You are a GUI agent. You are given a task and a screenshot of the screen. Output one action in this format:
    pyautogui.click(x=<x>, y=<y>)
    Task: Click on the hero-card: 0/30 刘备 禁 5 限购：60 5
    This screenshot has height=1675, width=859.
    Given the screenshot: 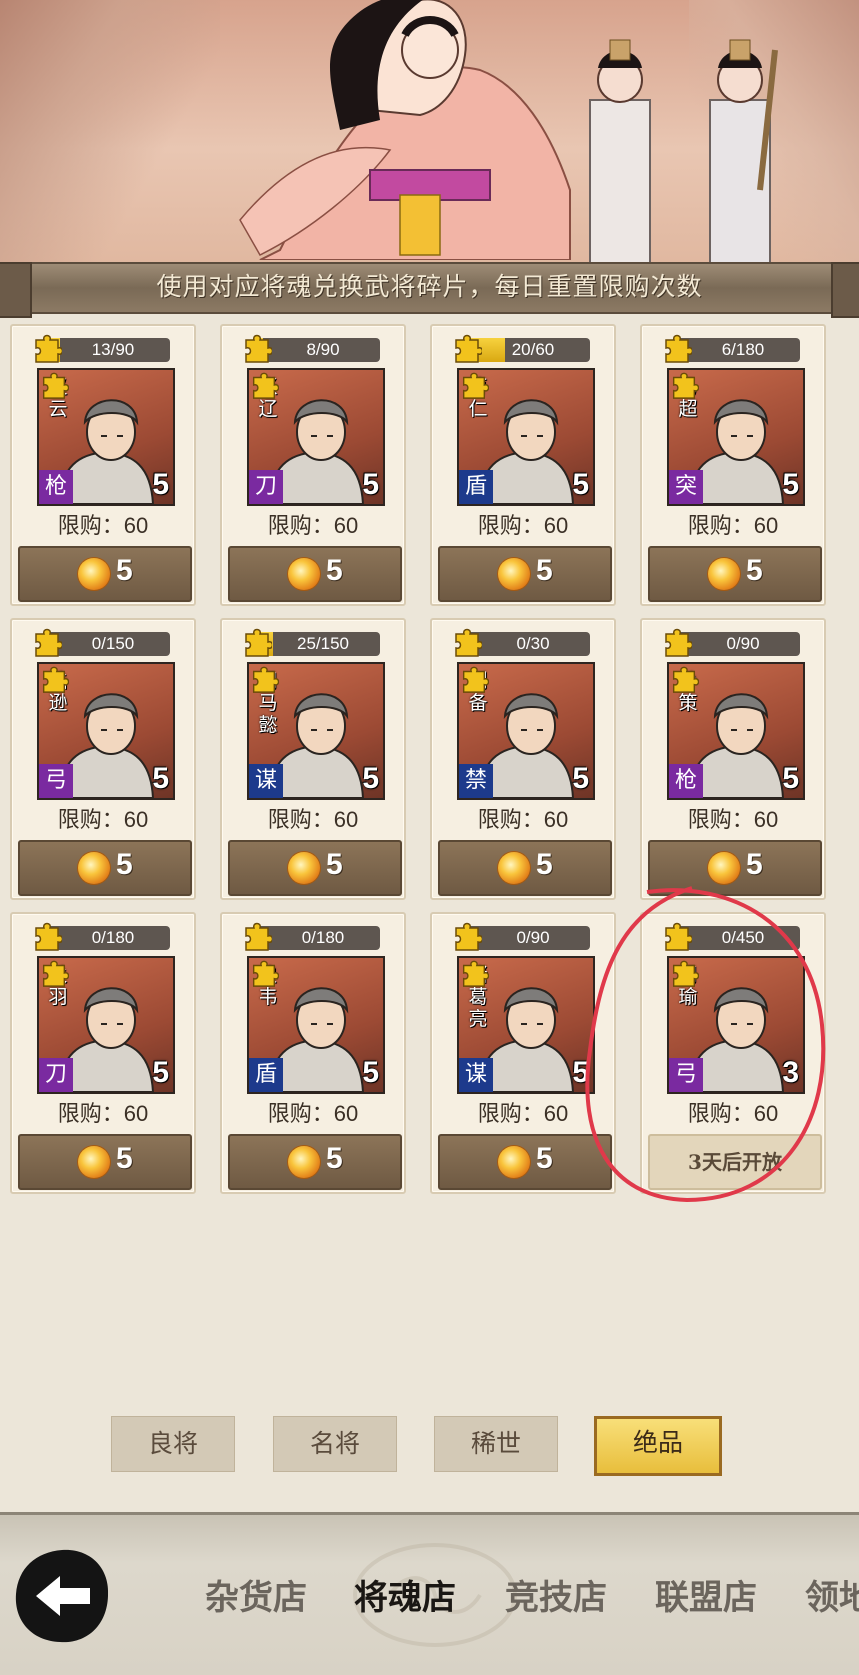 What is the action you would take?
    pyautogui.click(x=523, y=759)
    